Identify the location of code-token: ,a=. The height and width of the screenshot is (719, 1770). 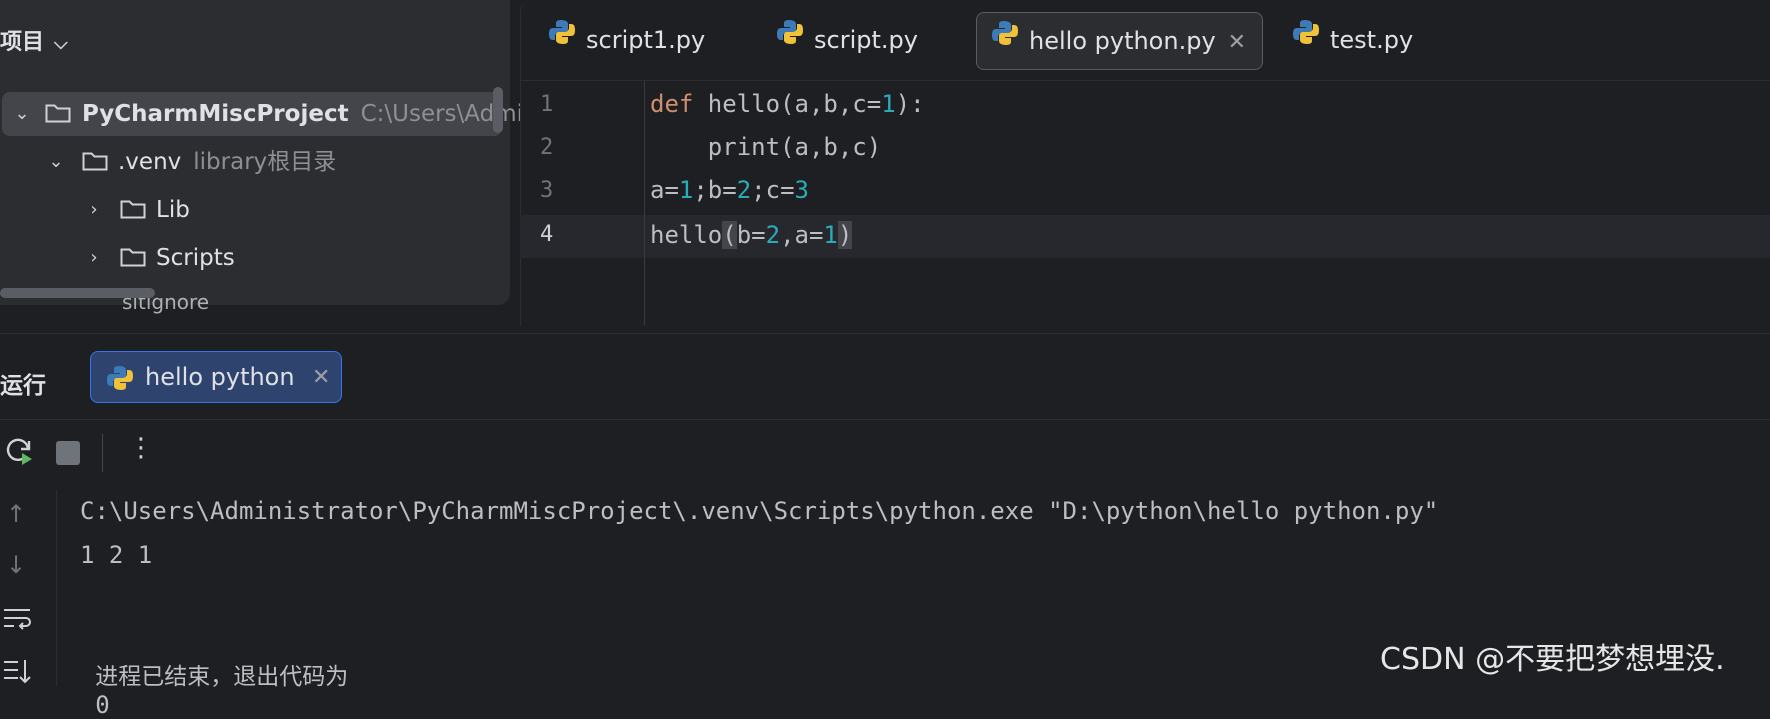
(802, 235).